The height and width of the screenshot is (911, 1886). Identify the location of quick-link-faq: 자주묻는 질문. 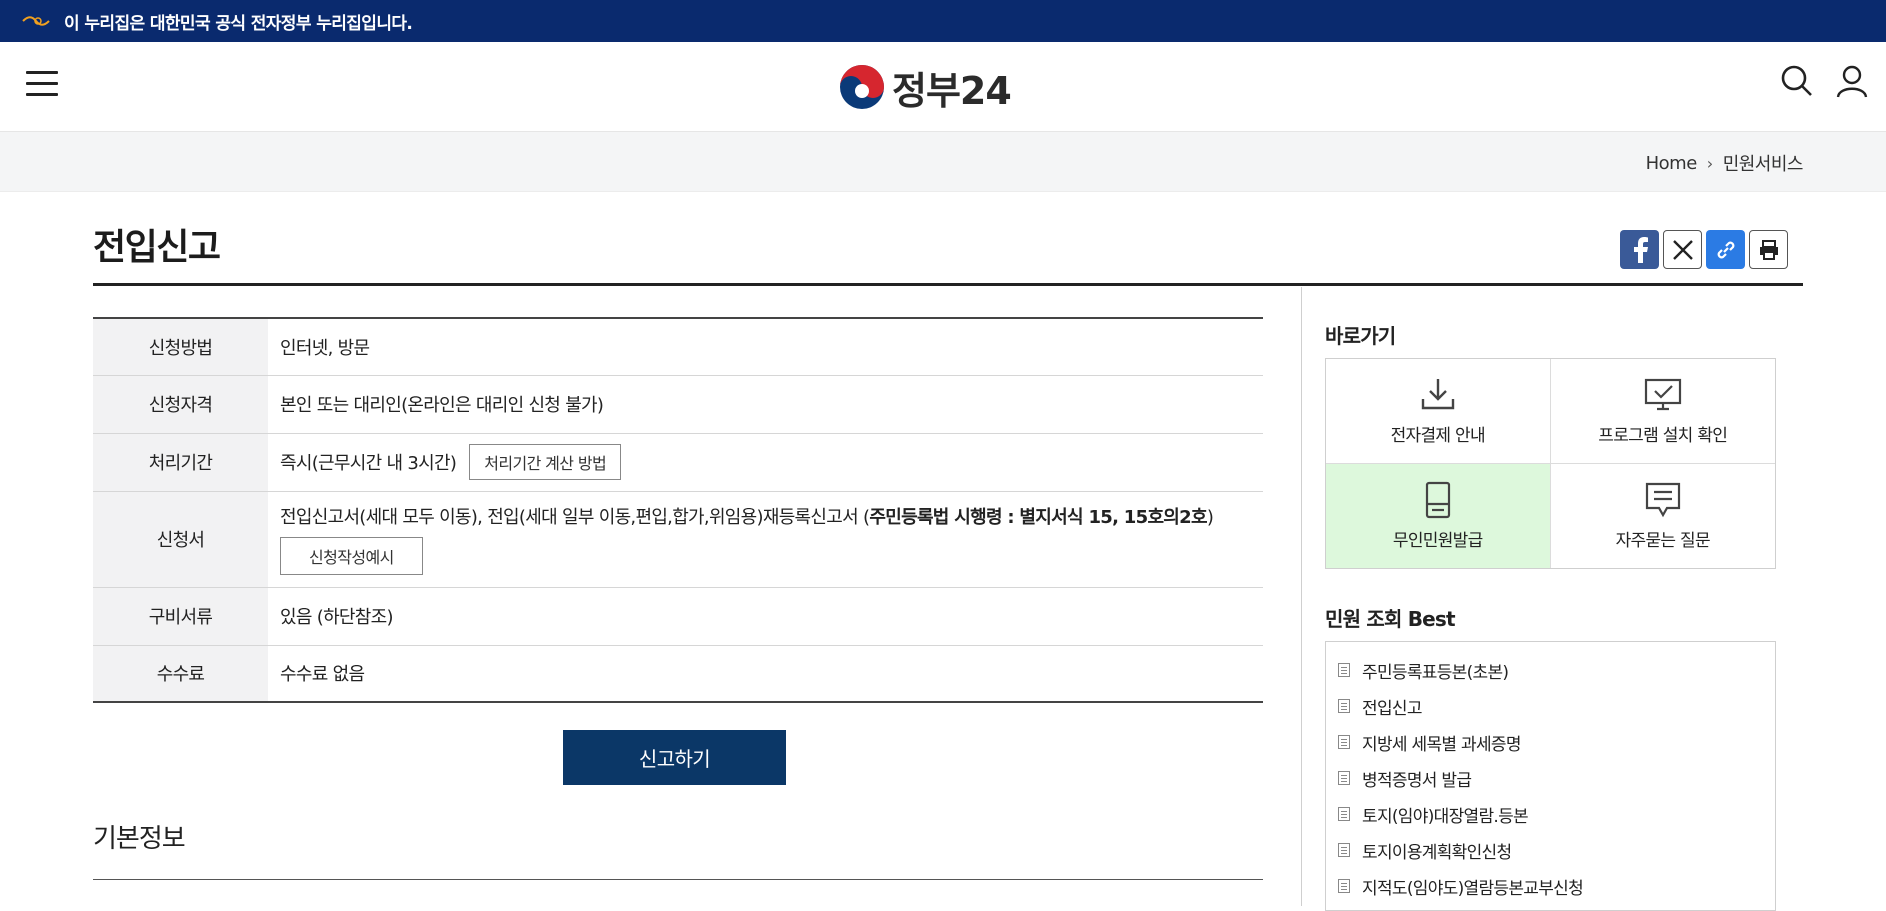
(1663, 516).